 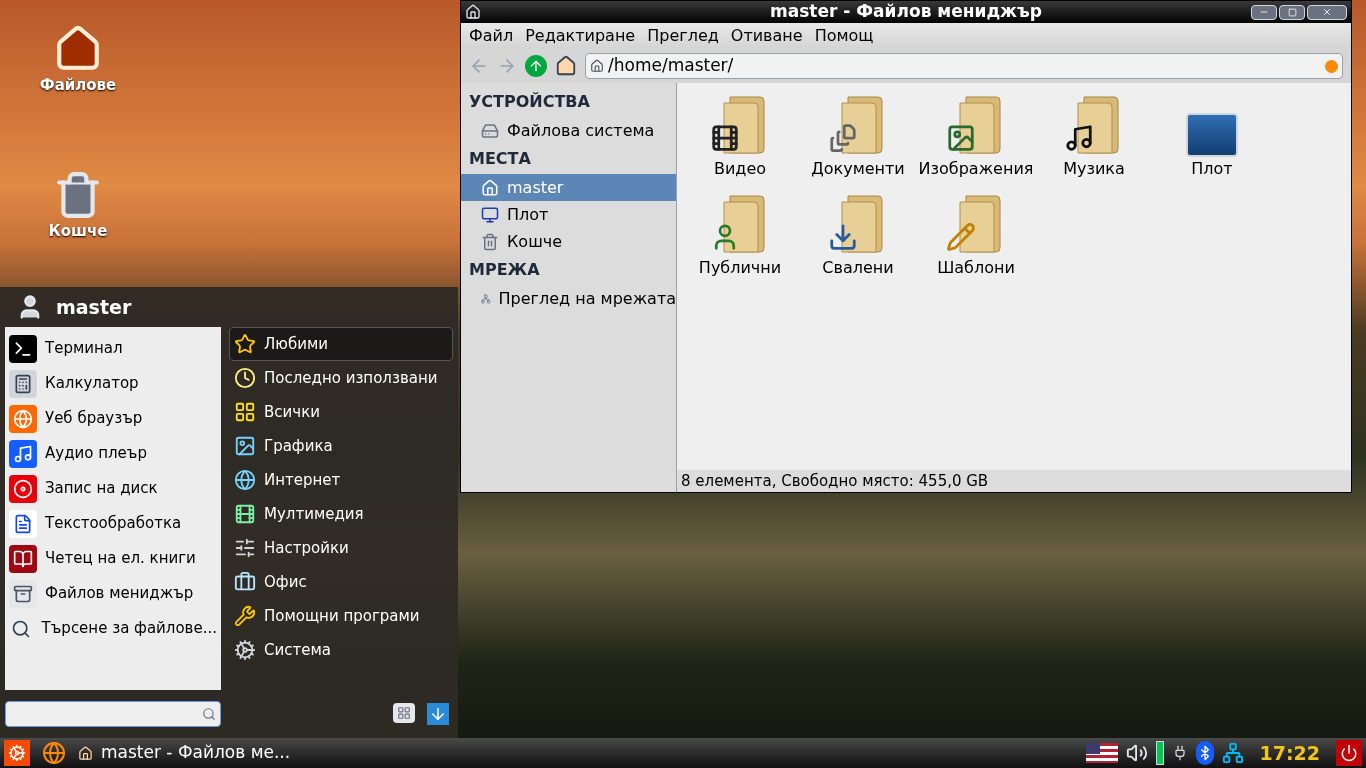 I want to click on menu-item: Отиване, so click(x=766, y=36).